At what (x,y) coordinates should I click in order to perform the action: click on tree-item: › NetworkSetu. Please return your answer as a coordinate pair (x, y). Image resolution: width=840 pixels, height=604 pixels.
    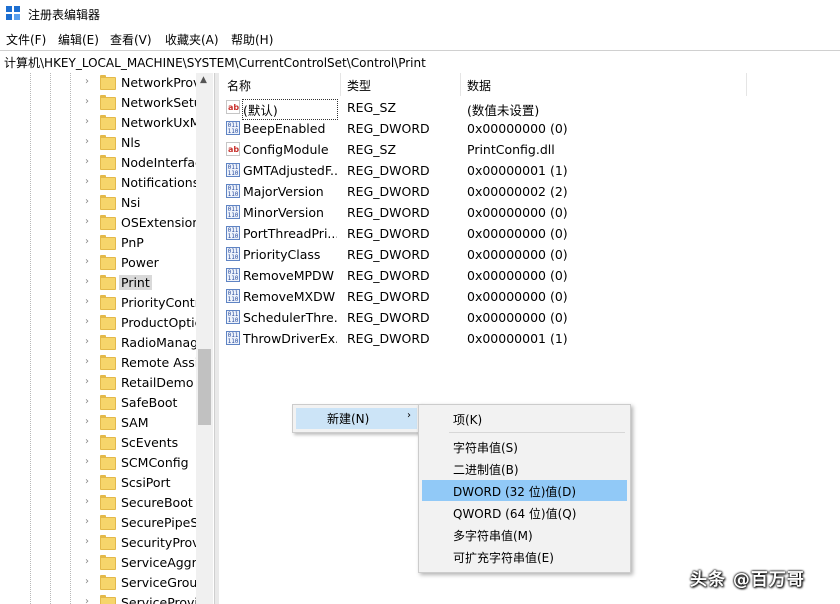
    Looking at the image, I should click on (140, 103).